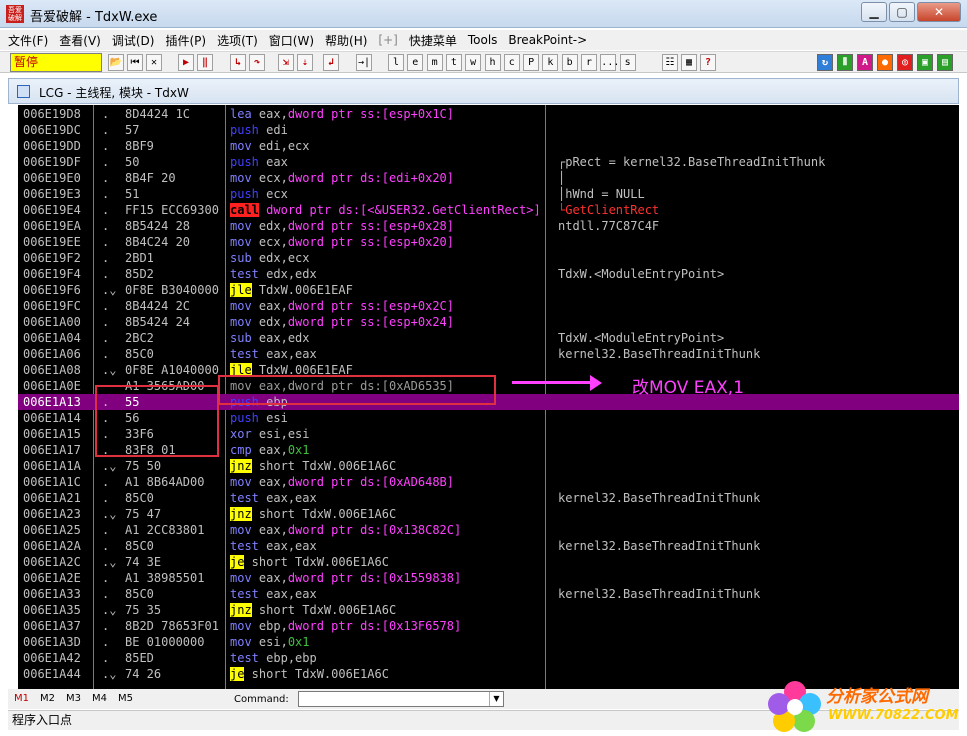 The width and height of the screenshot is (967, 736). Describe the element at coordinates (488, 258) in the screenshot. I see `disasm-row: 006E19F2. 2BD1 sub edx,ecx` at that location.